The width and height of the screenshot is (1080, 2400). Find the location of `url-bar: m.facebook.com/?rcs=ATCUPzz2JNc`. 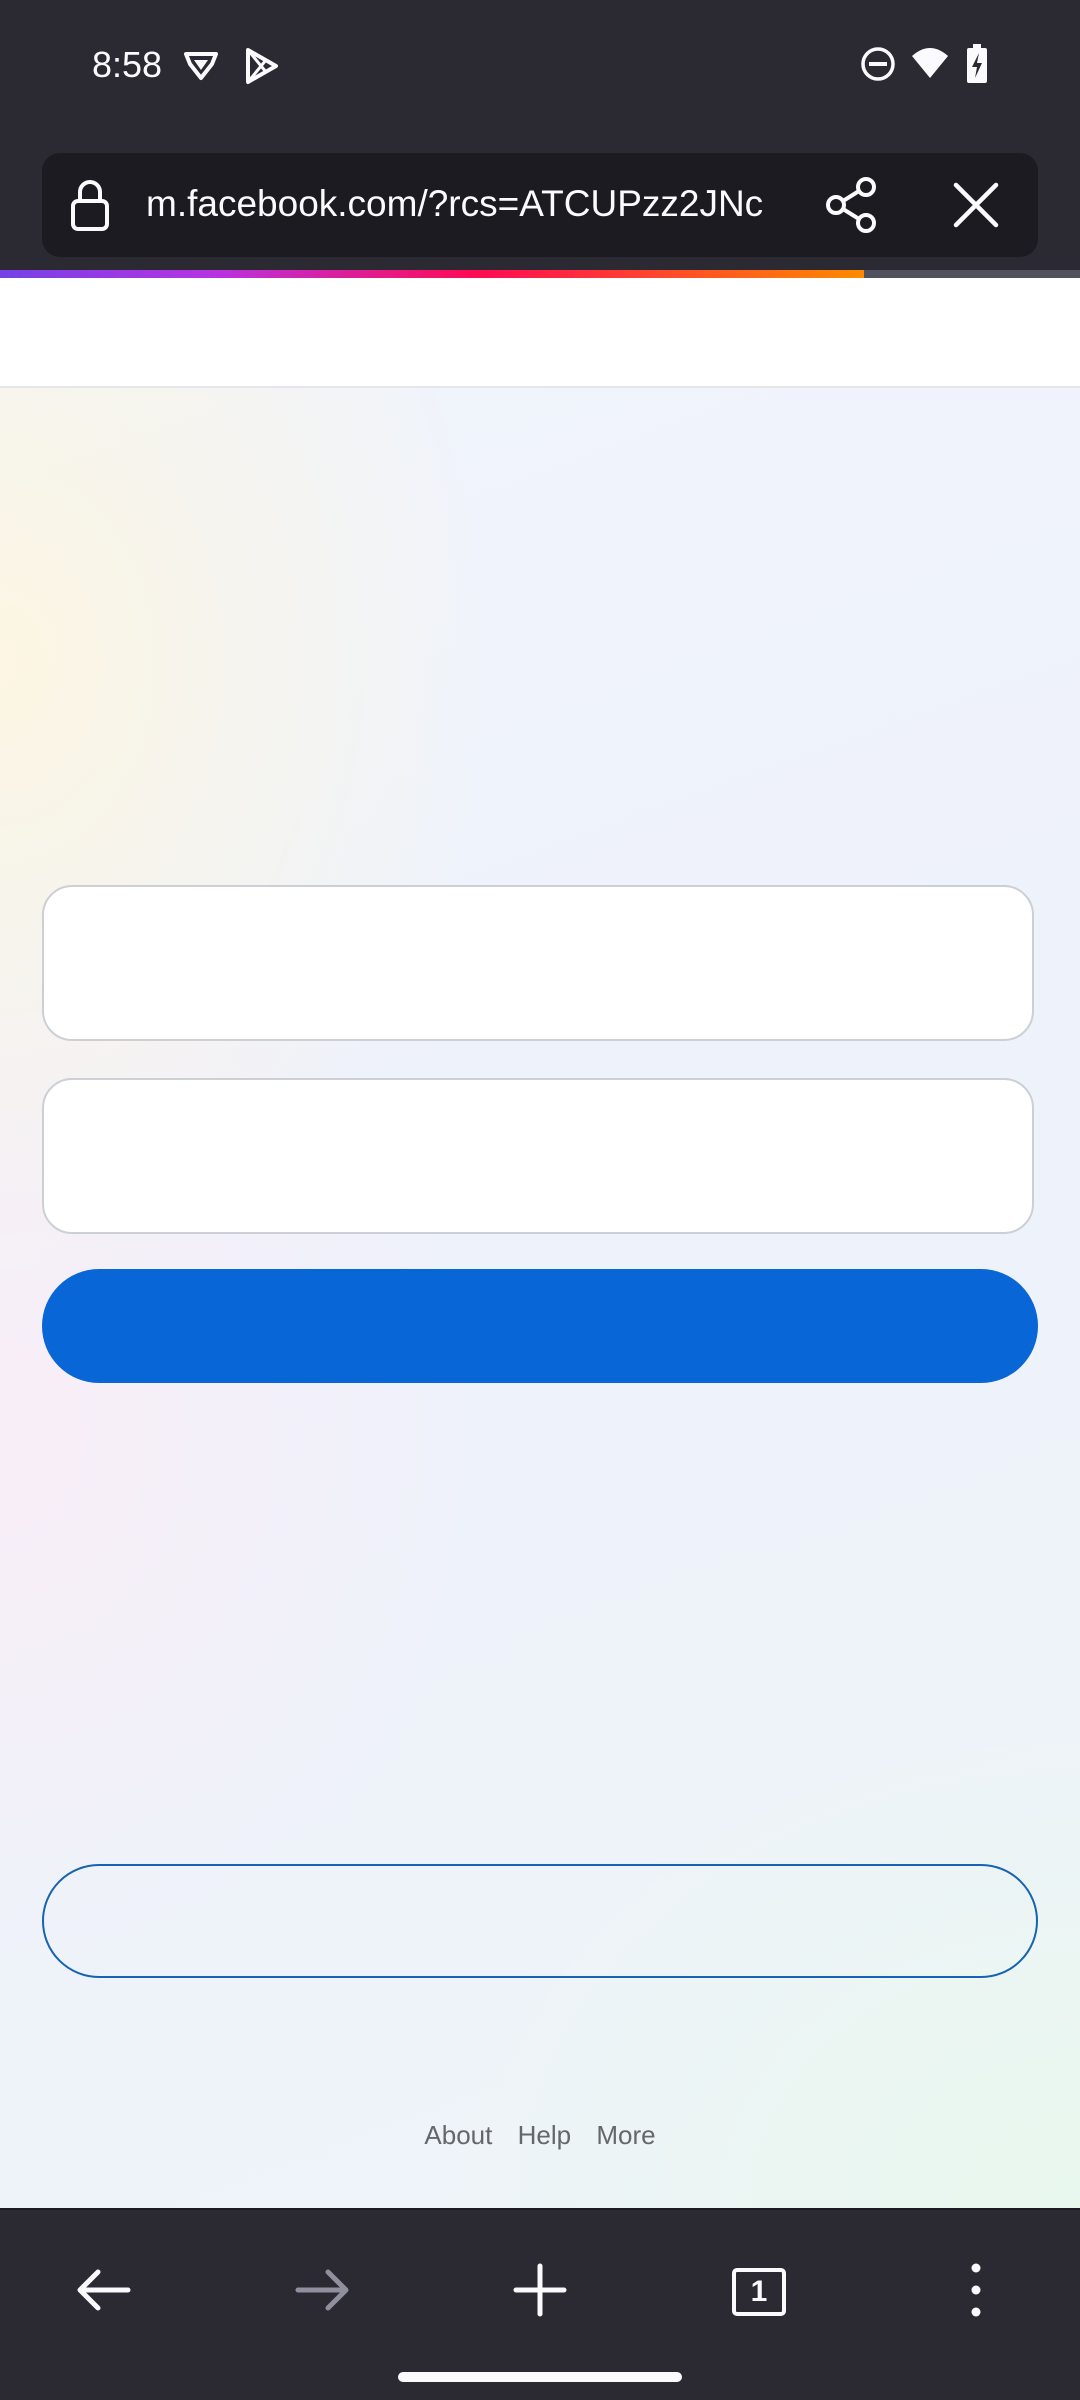

url-bar: m.facebook.com/?rcs=ATCUPzz2JNc is located at coordinates (540, 205).